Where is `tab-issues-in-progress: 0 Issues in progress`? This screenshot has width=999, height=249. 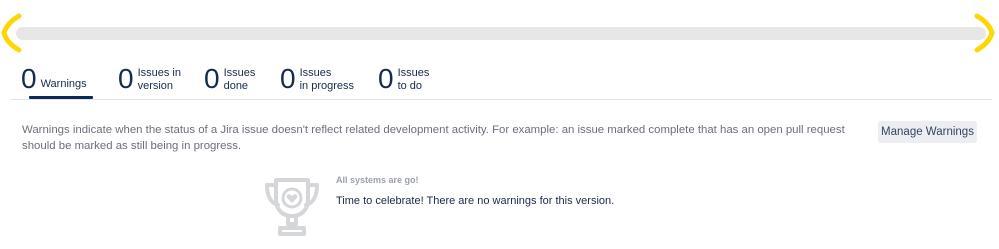 tab-issues-in-progress: 0 Issues in progress is located at coordinates (317, 81).